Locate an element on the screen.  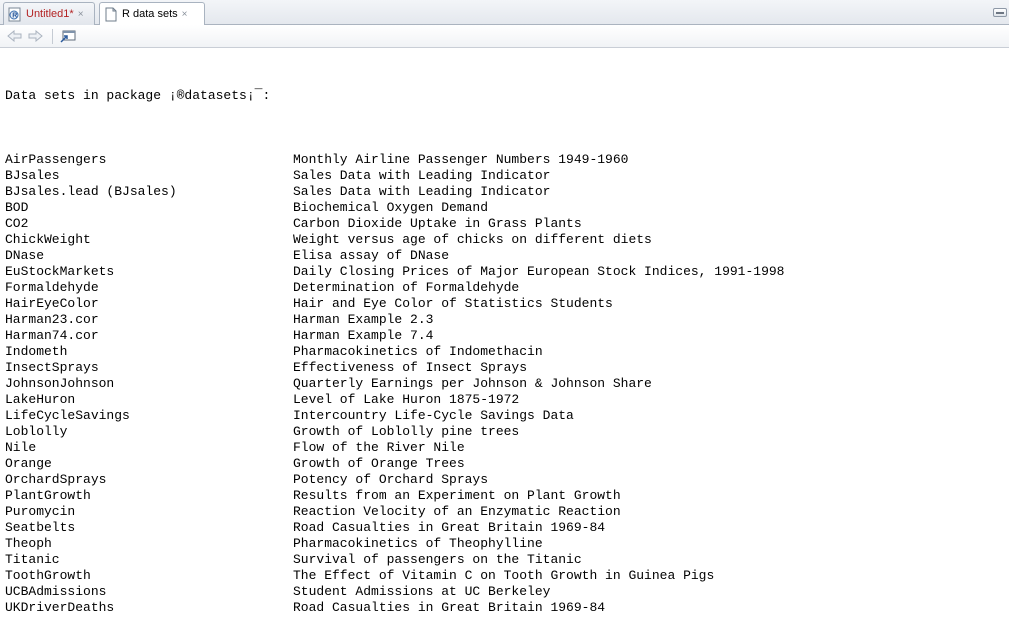
dataset-name: Orange is located at coordinates (28, 463).